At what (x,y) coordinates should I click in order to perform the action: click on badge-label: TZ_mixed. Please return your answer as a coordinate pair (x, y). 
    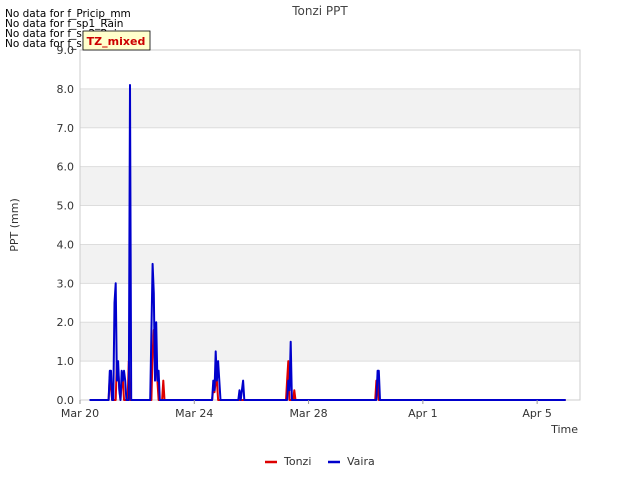
    Looking at the image, I should click on (116, 41).